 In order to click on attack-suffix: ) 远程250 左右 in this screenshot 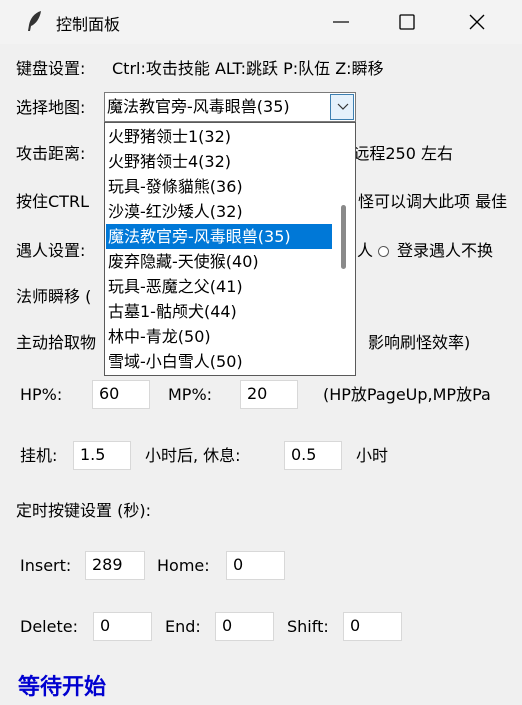, I will do `click(397, 153)`.